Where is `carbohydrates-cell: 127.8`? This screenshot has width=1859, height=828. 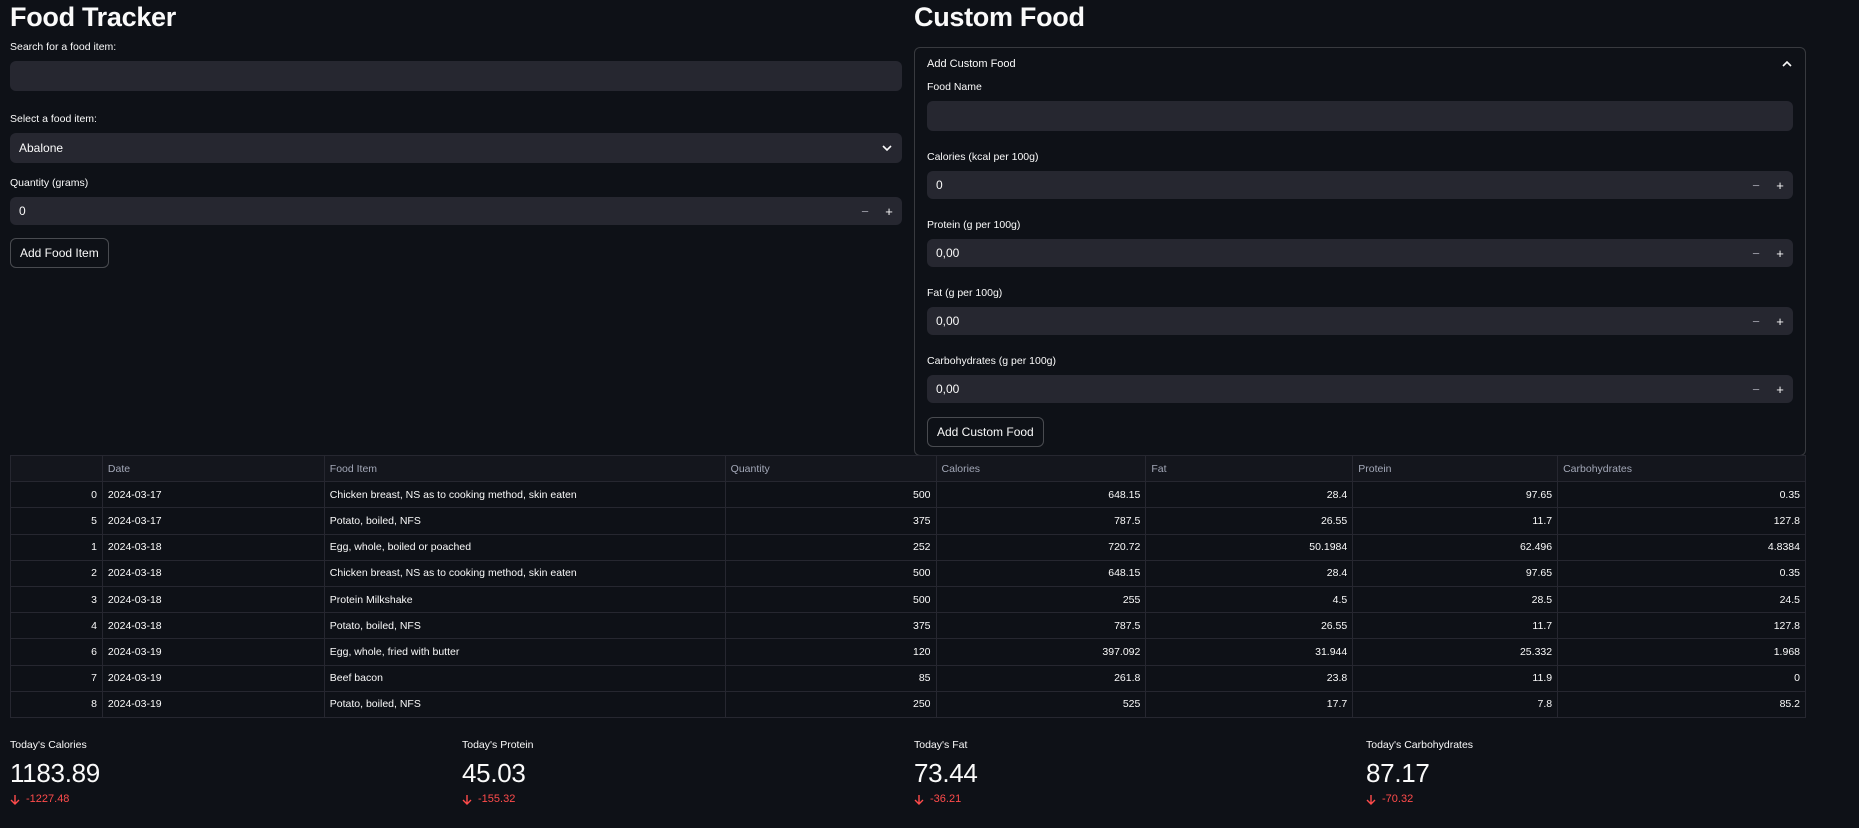 carbohydrates-cell: 127.8 is located at coordinates (1681, 521).